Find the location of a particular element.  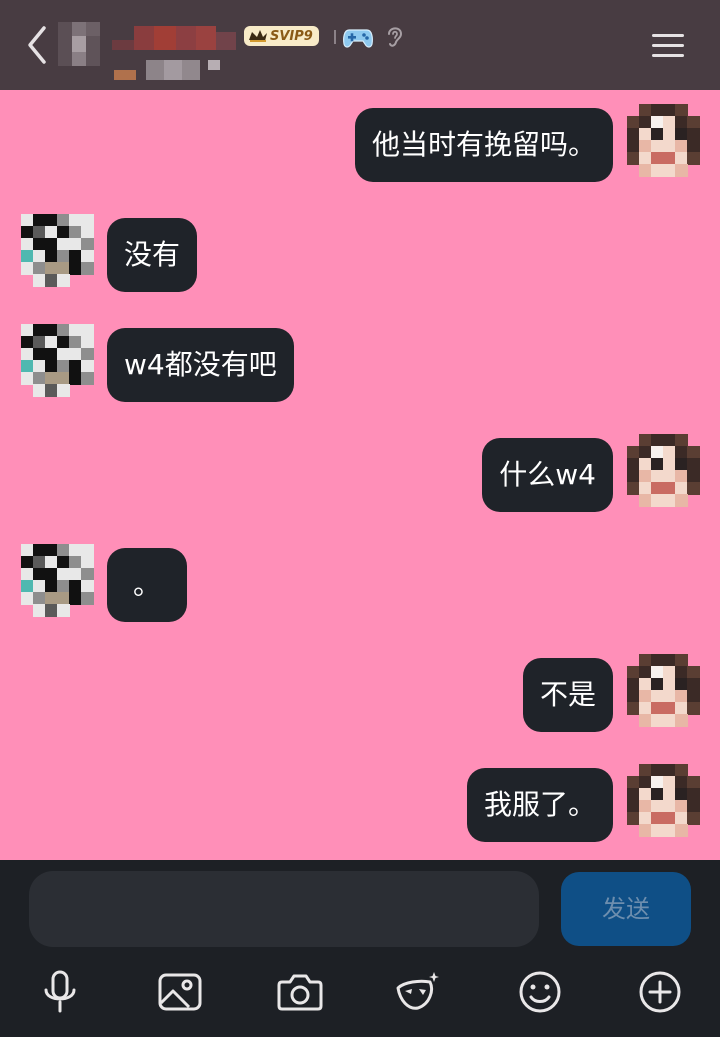

message-bubble: 不是 is located at coordinates (567, 695).